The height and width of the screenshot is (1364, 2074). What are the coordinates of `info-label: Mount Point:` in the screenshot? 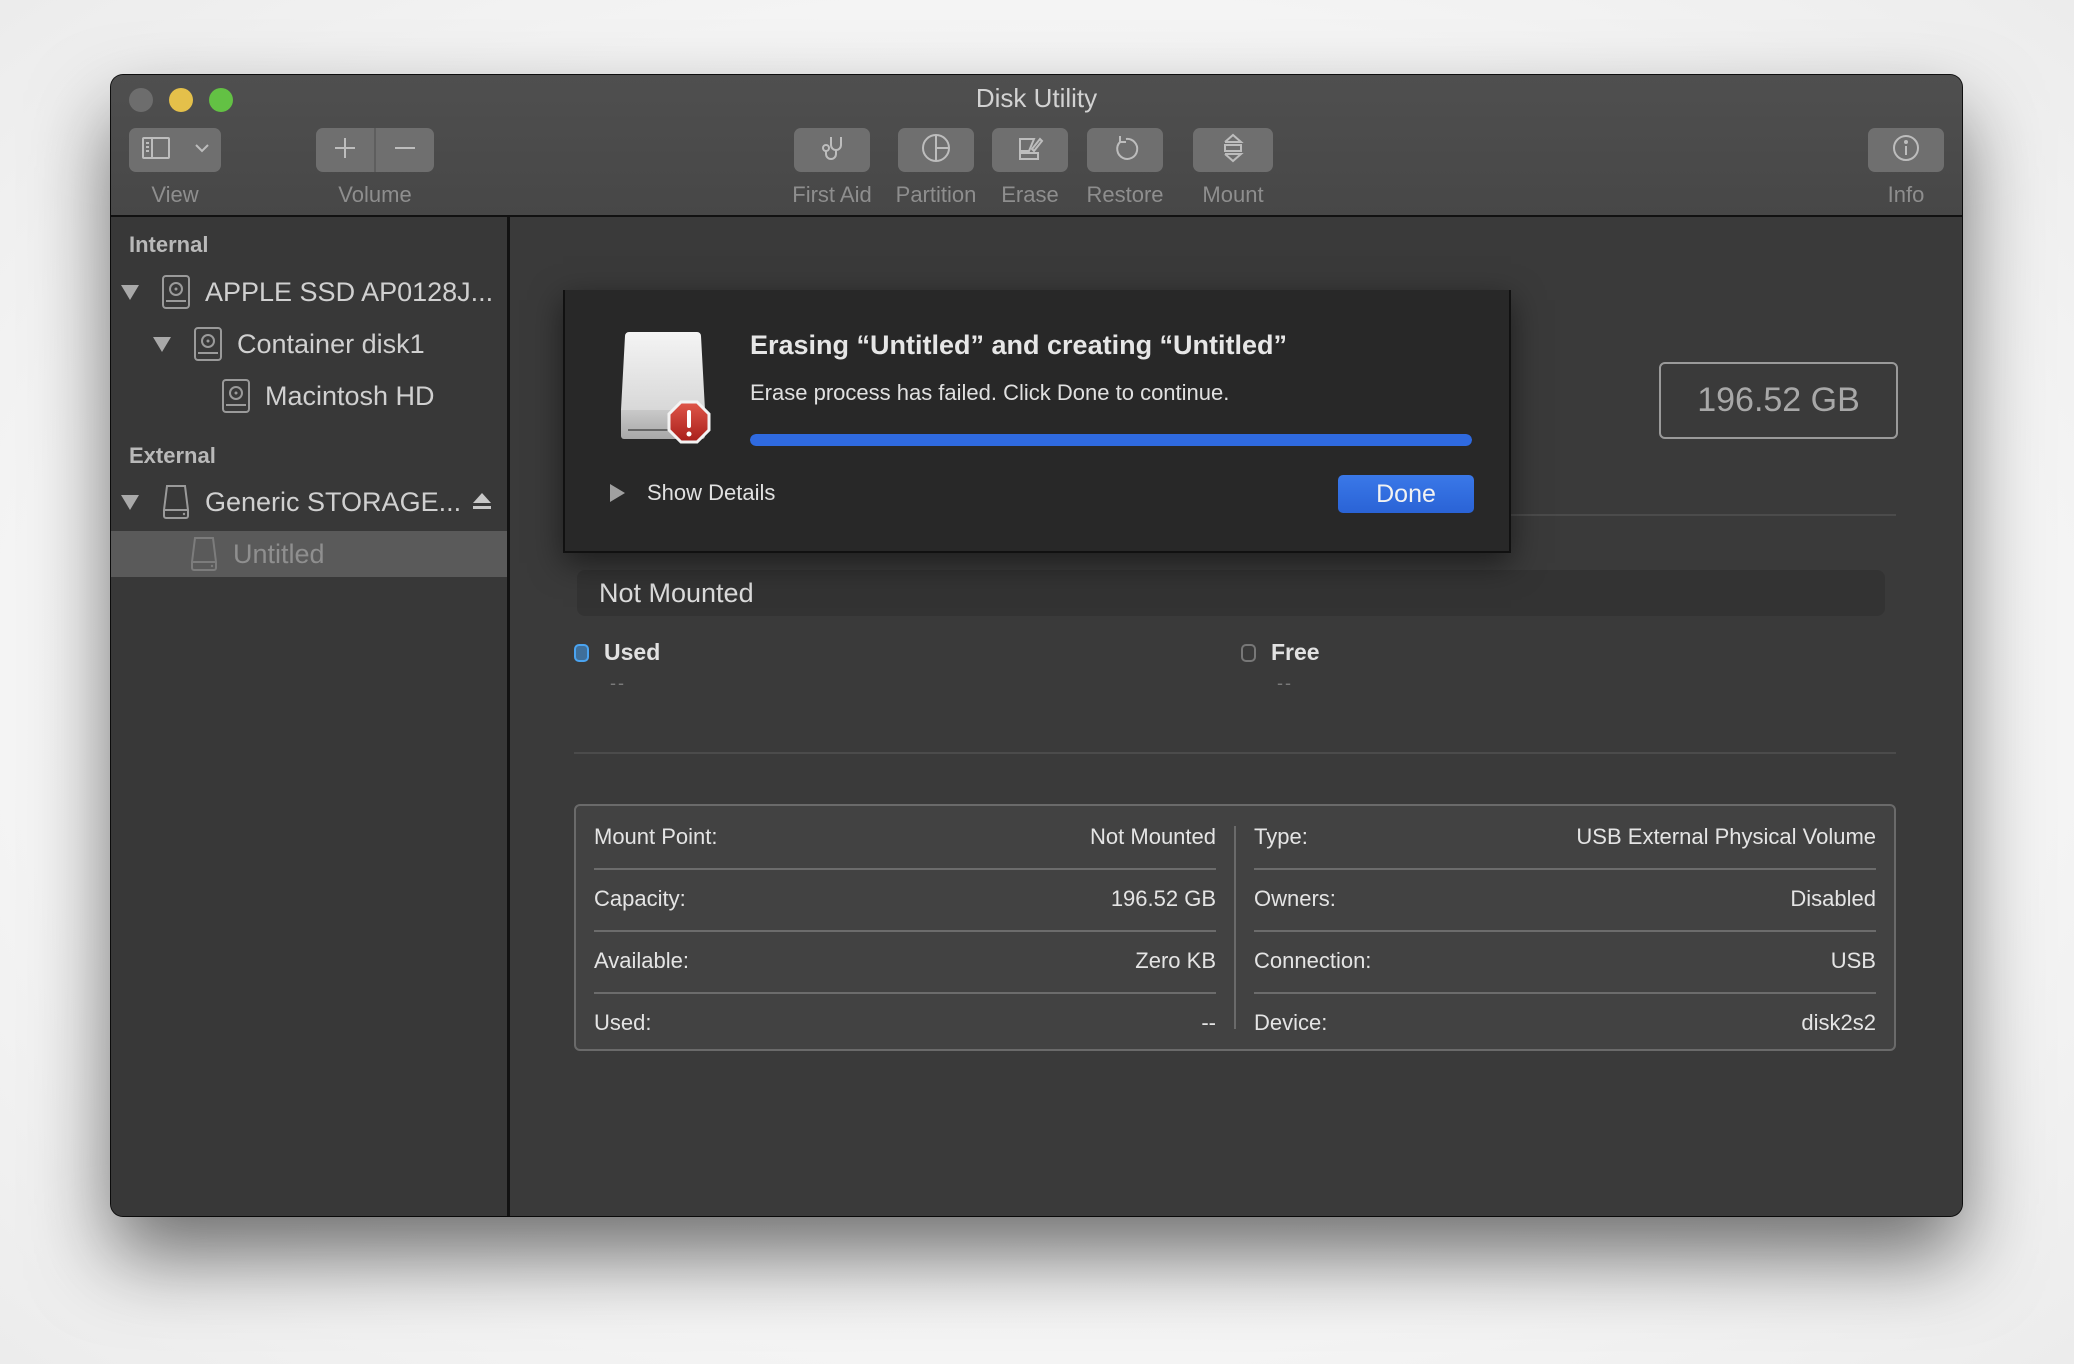 It's located at (656, 836).